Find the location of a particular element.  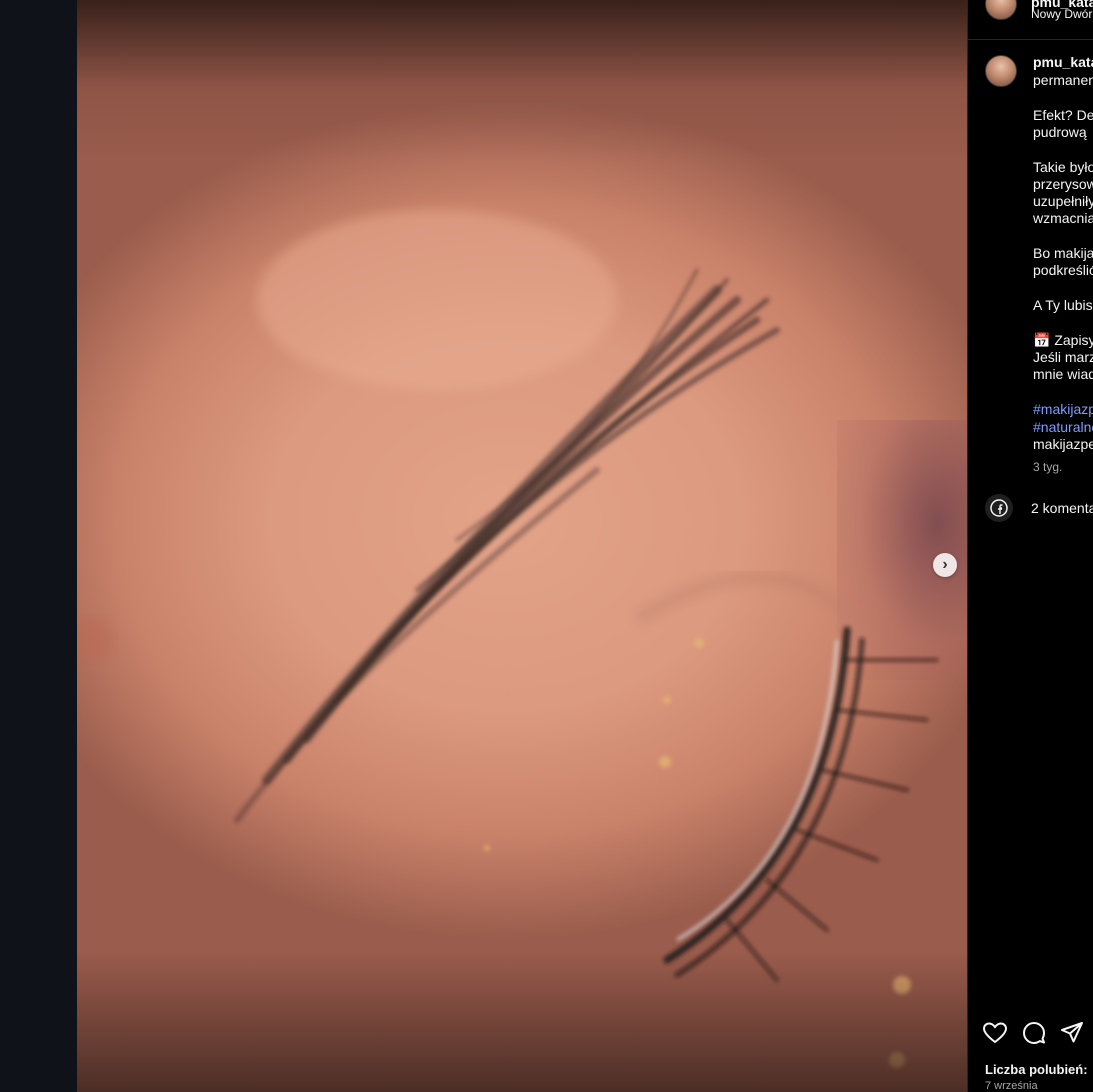

caption-line: podkreślić is located at coordinates (1063, 270).